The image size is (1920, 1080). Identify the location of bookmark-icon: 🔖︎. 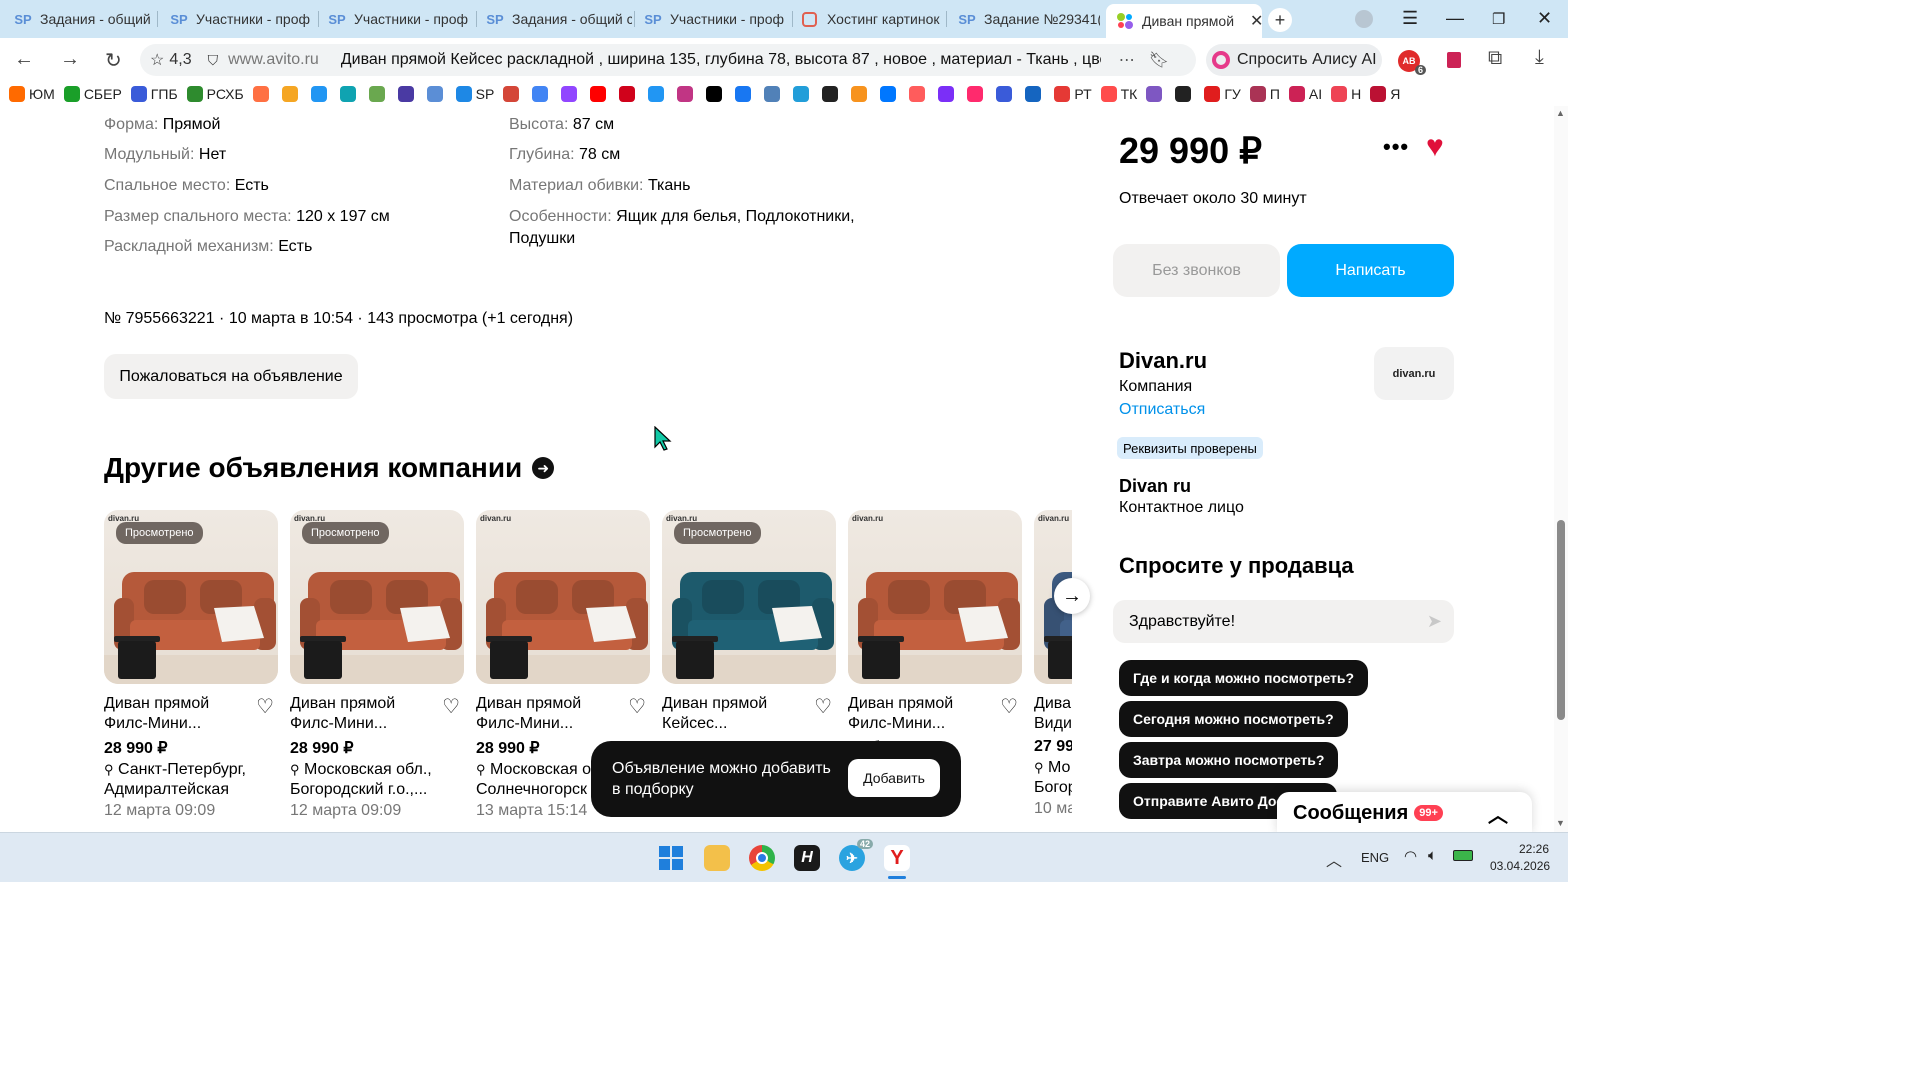
(1159, 60).